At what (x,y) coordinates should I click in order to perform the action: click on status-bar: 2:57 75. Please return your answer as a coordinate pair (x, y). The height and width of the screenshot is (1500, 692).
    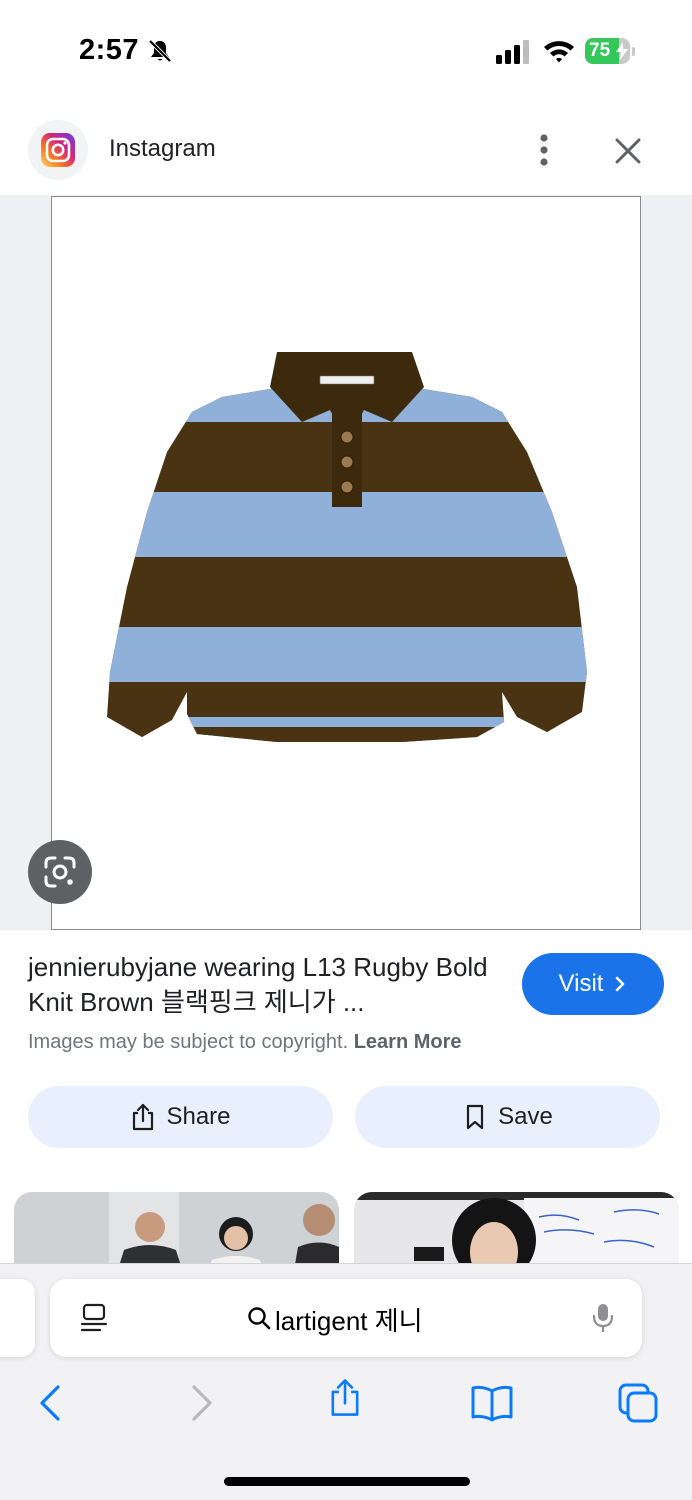
    Looking at the image, I should click on (346, 50).